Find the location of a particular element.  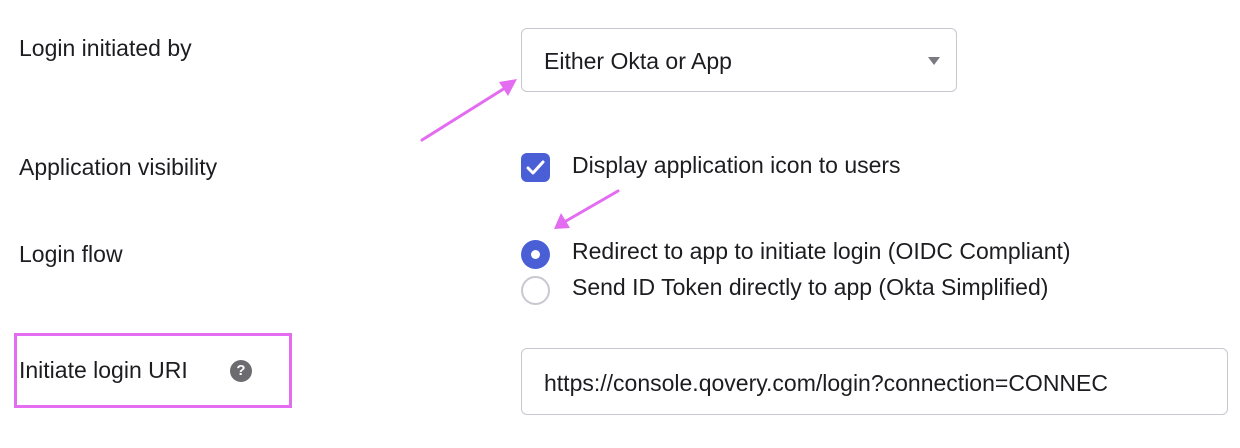

annotation-arrows is located at coordinates (520, 154).